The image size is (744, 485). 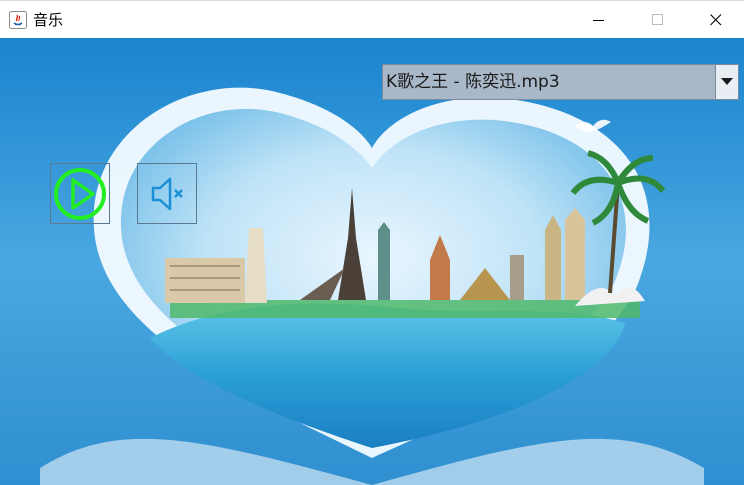 What do you see at coordinates (18, 20) in the screenshot?
I see `java-app-icon` at bounding box center [18, 20].